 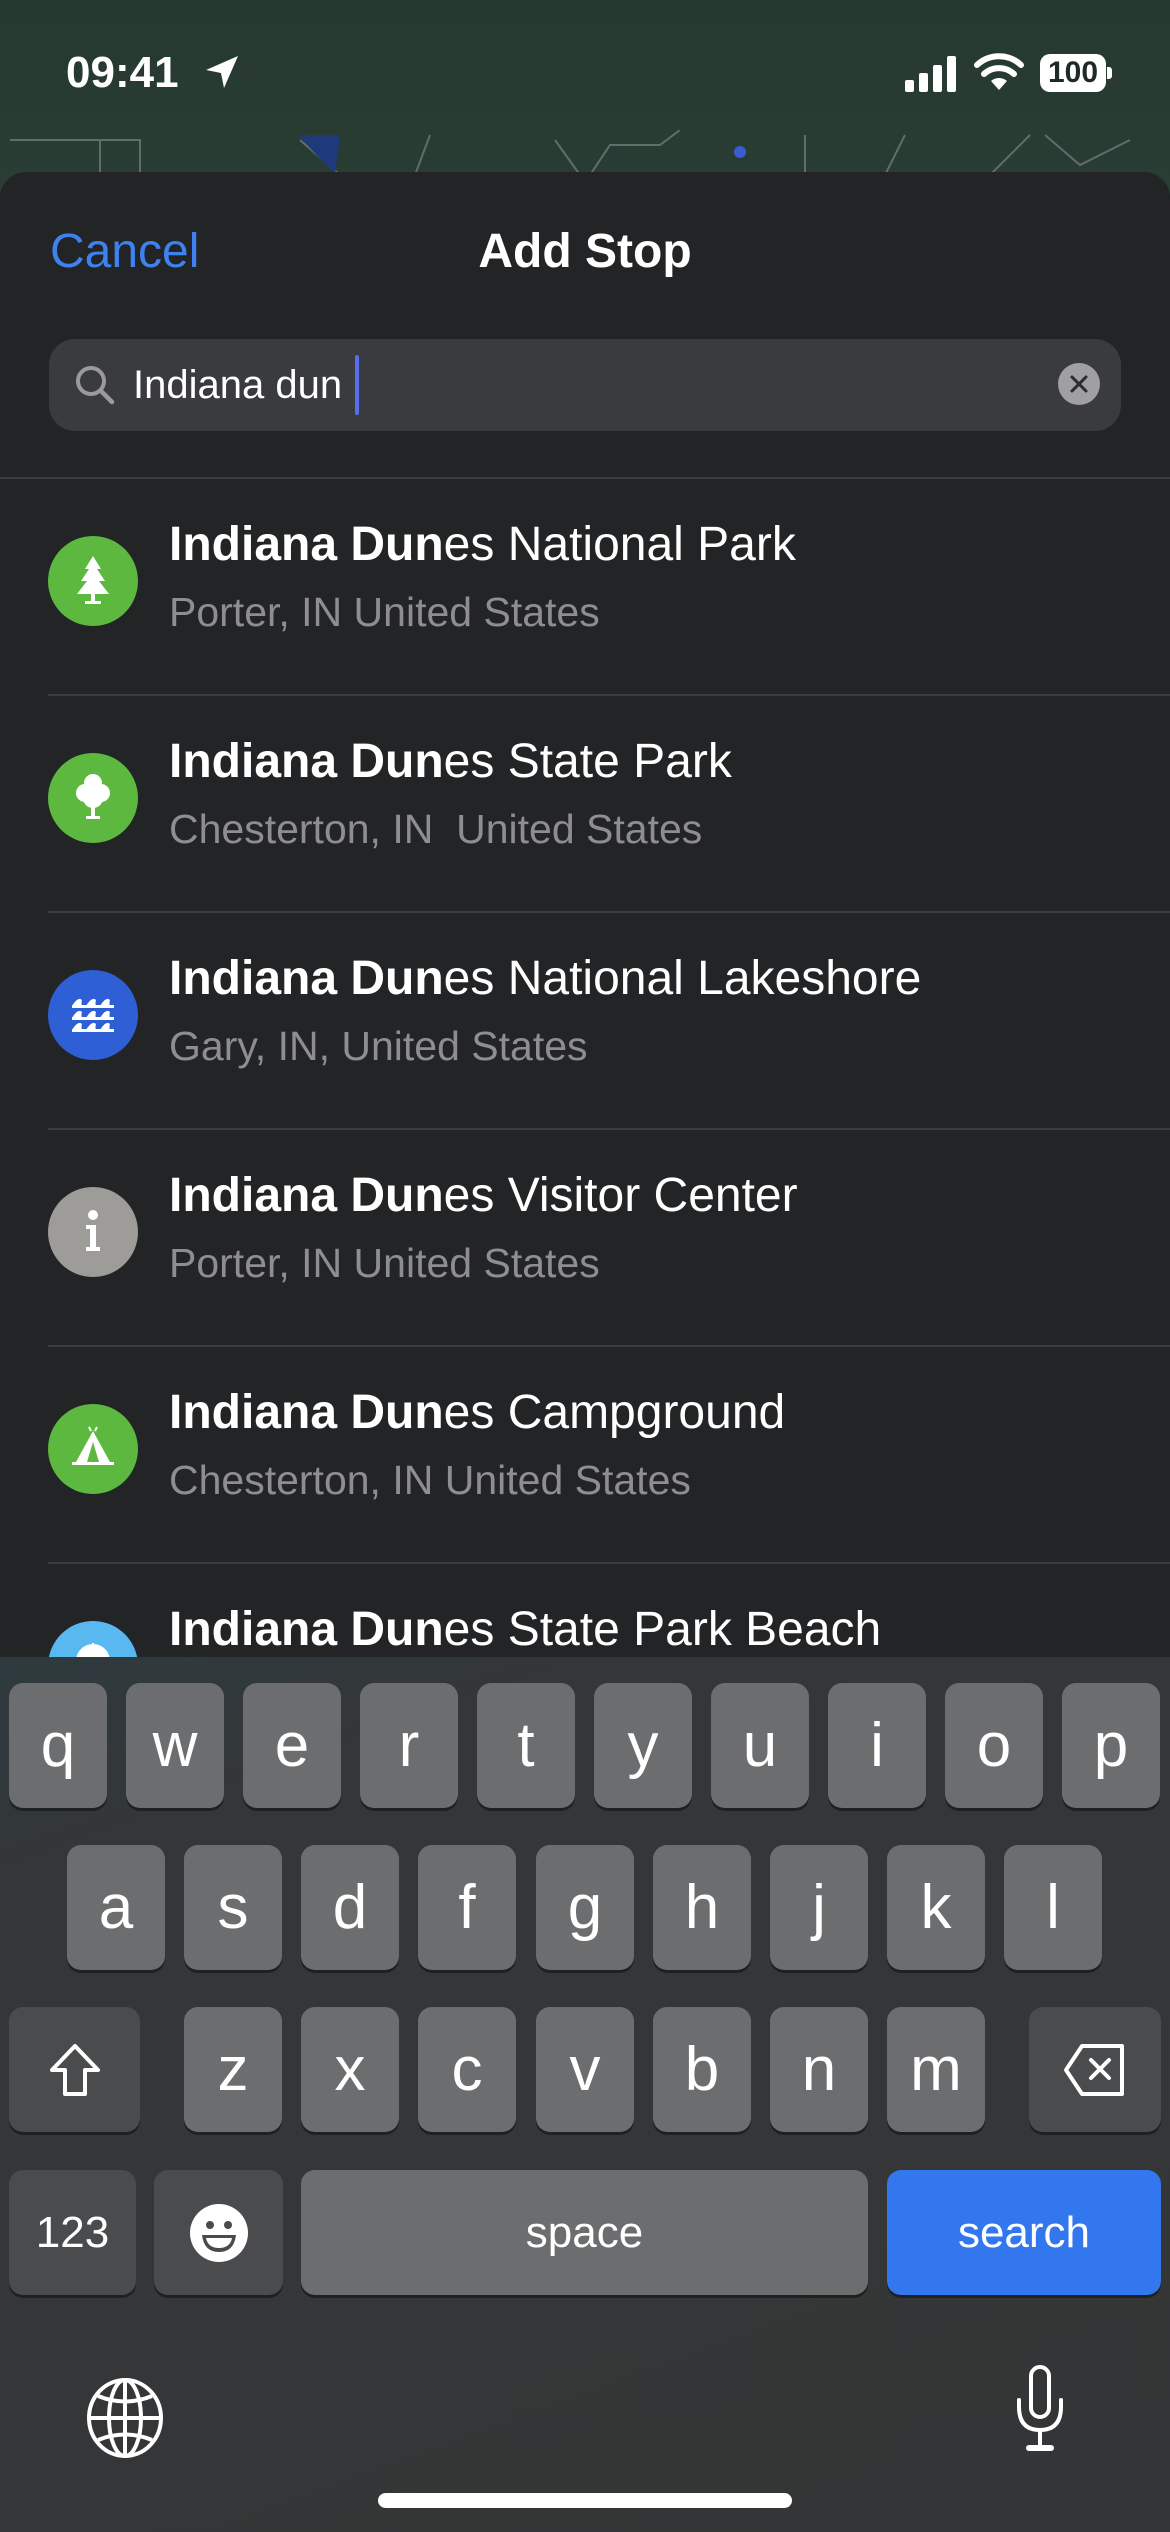 What do you see at coordinates (702, 2069) in the screenshot?
I see `key-b: b` at bounding box center [702, 2069].